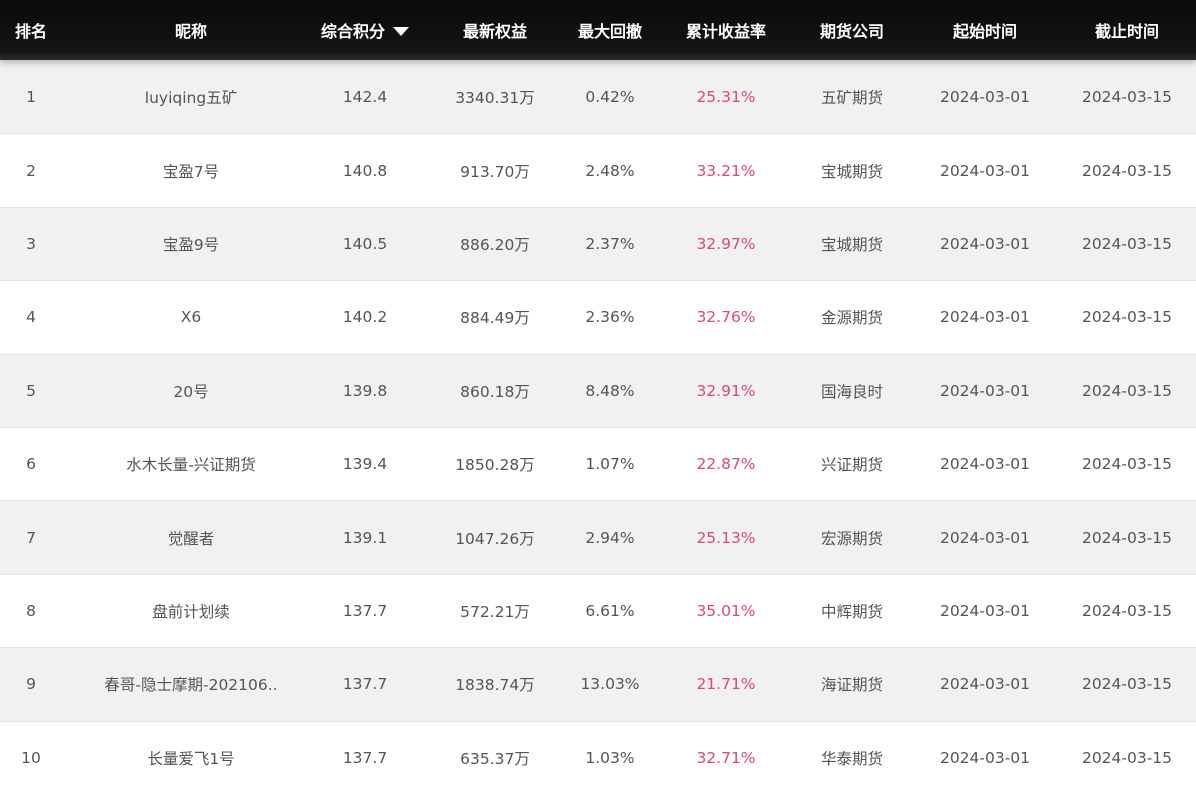 The width and height of the screenshot is (1196, 794). Describe the element at coordinates (495, 244) in the screenshot. I see `row-equity: 886.20万` at that location.